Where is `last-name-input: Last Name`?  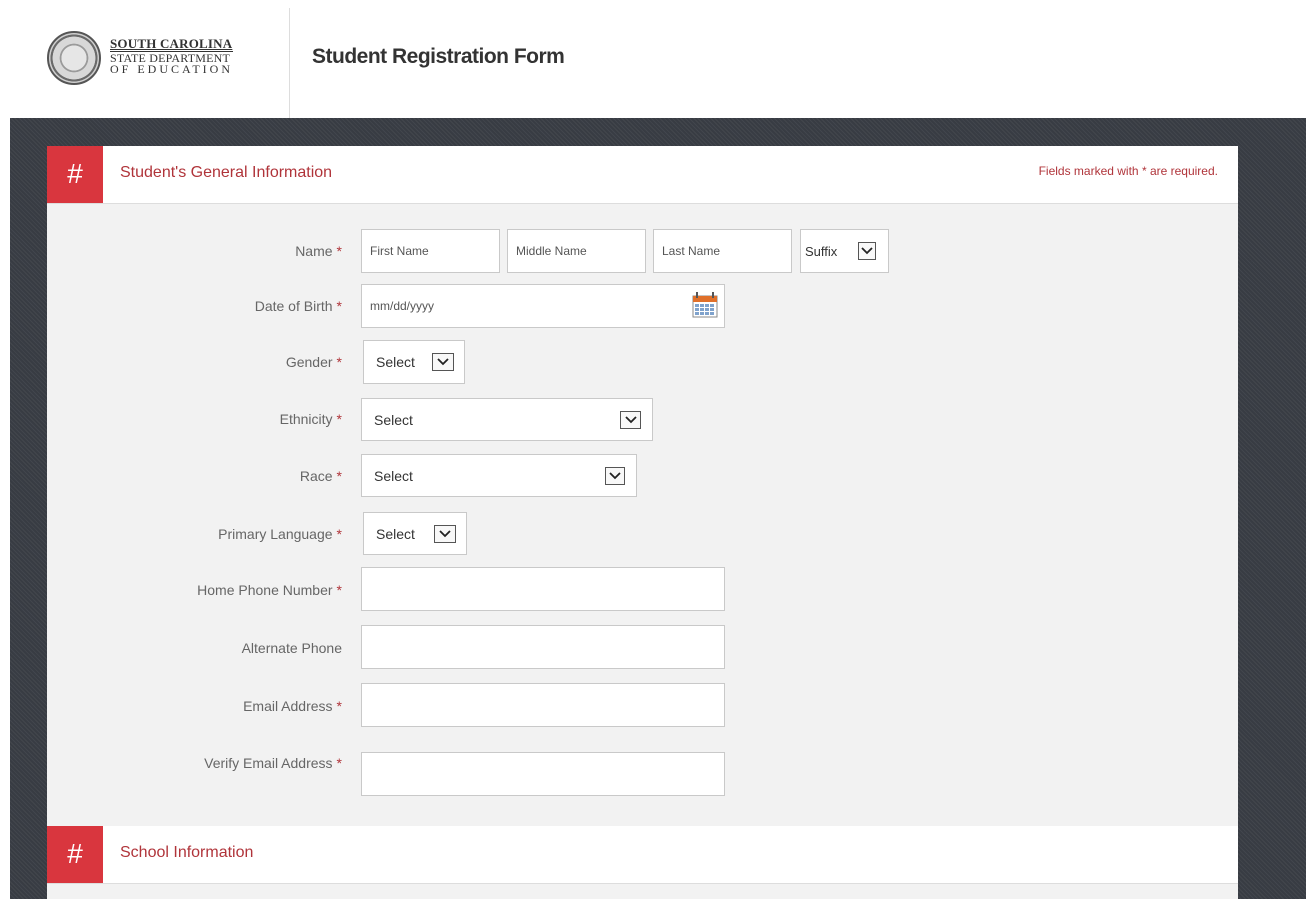 last-name-input: Last Name is located at coordinates (722, 251).